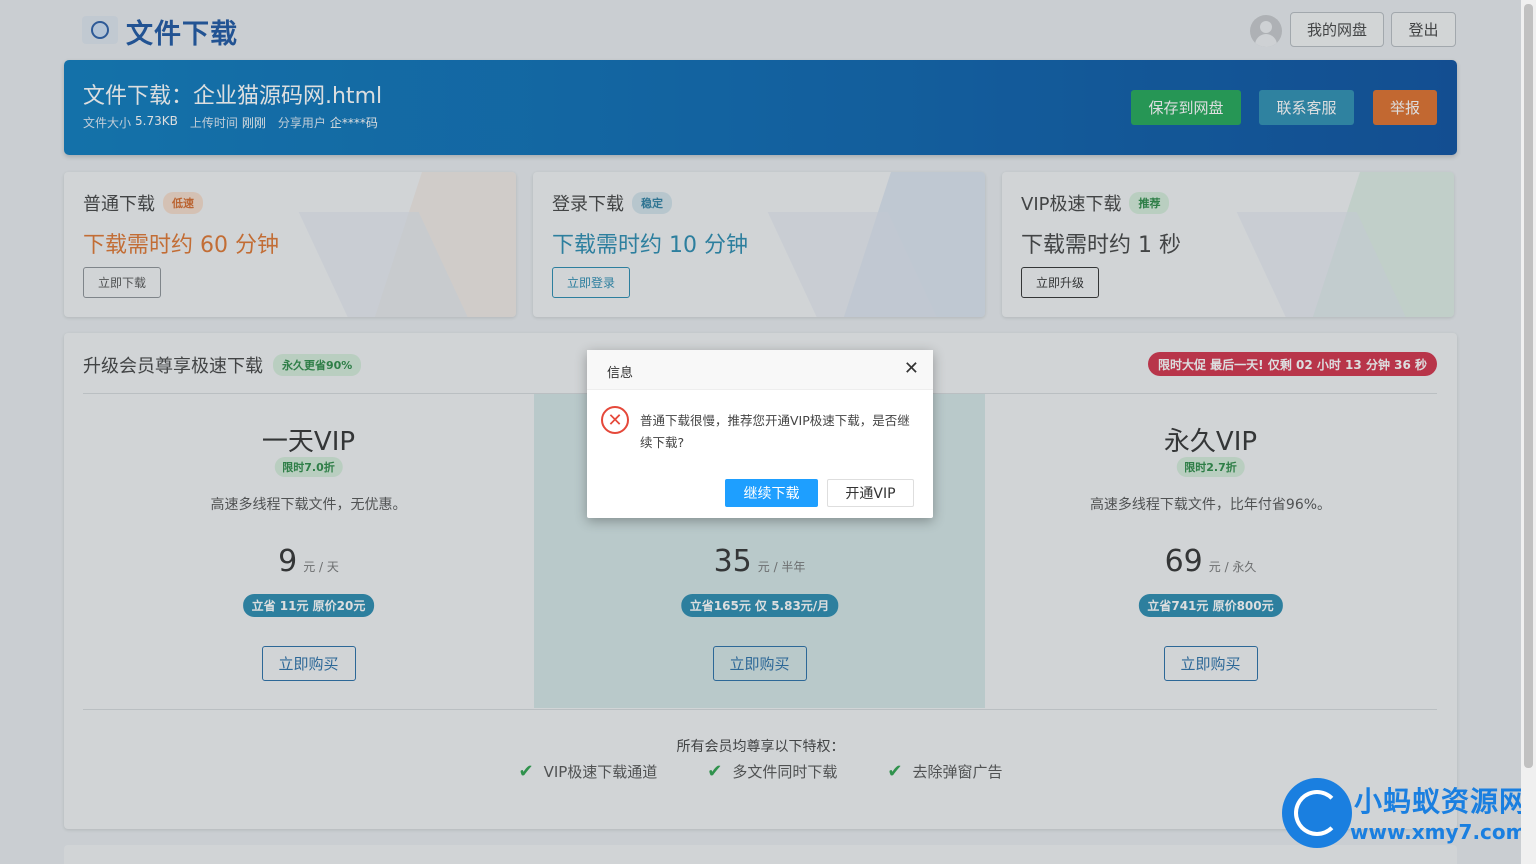 This screenshot has height=864, width=1536. Describe the element at coordinates (620, 373) in the screenshot. I see `dialog-title: 信息` at that location.